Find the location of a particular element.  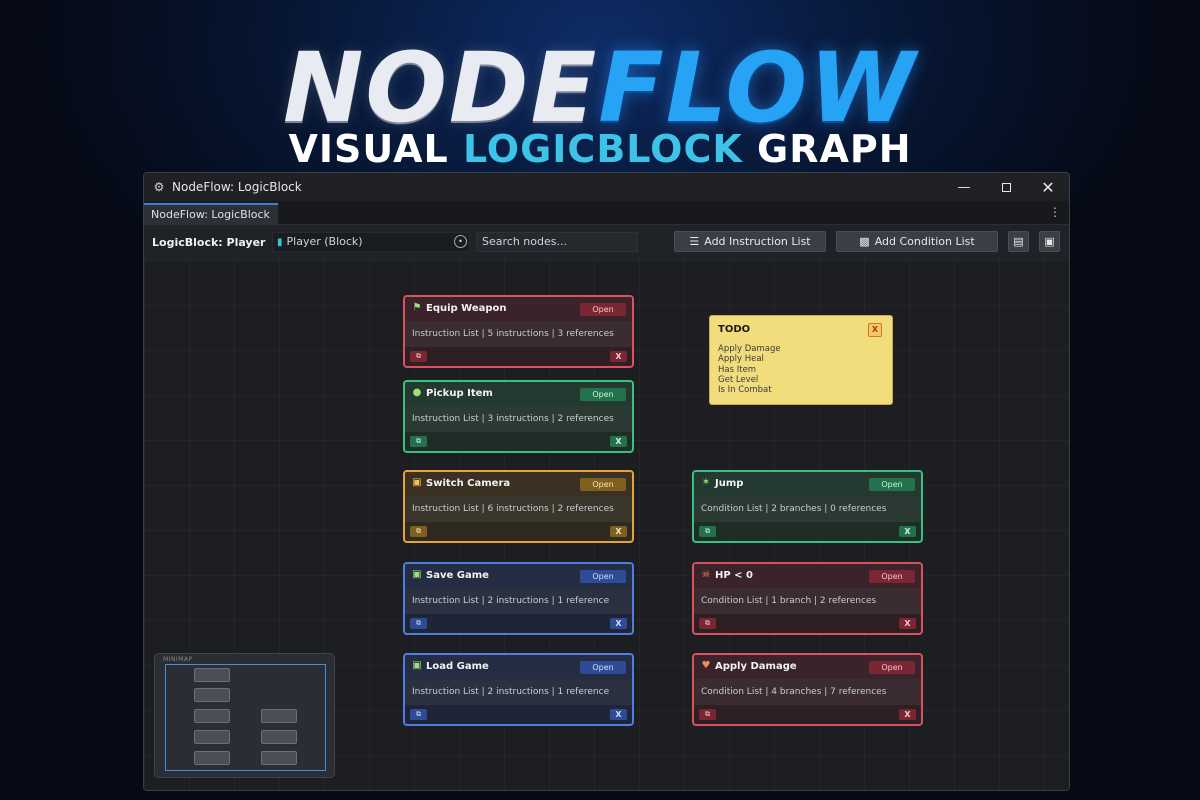

block-file-icon: ▮ is located at coordinates (280, 242).